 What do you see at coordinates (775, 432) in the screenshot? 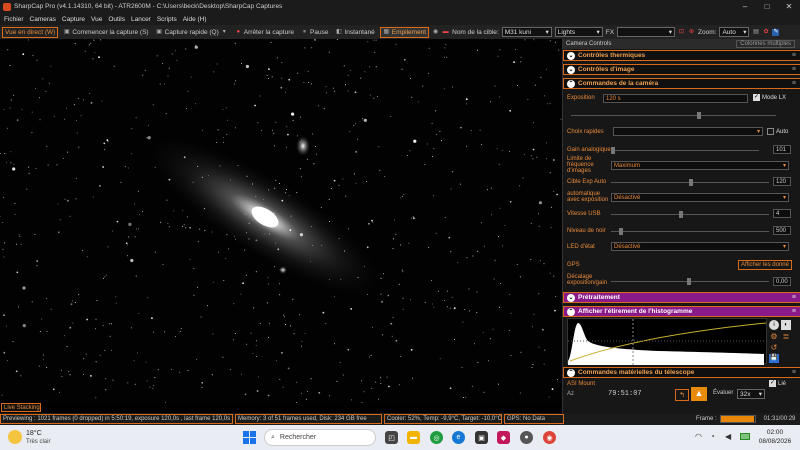
I see `taskbar-clock: 02:00` at bounding box center [775, 432].